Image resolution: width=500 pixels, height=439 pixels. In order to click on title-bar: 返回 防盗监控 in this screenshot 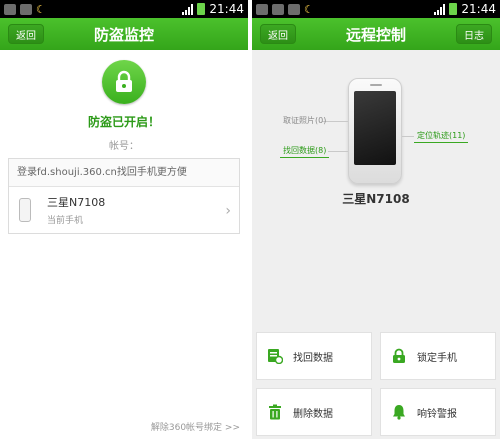, I will do `click(124, 34)`.